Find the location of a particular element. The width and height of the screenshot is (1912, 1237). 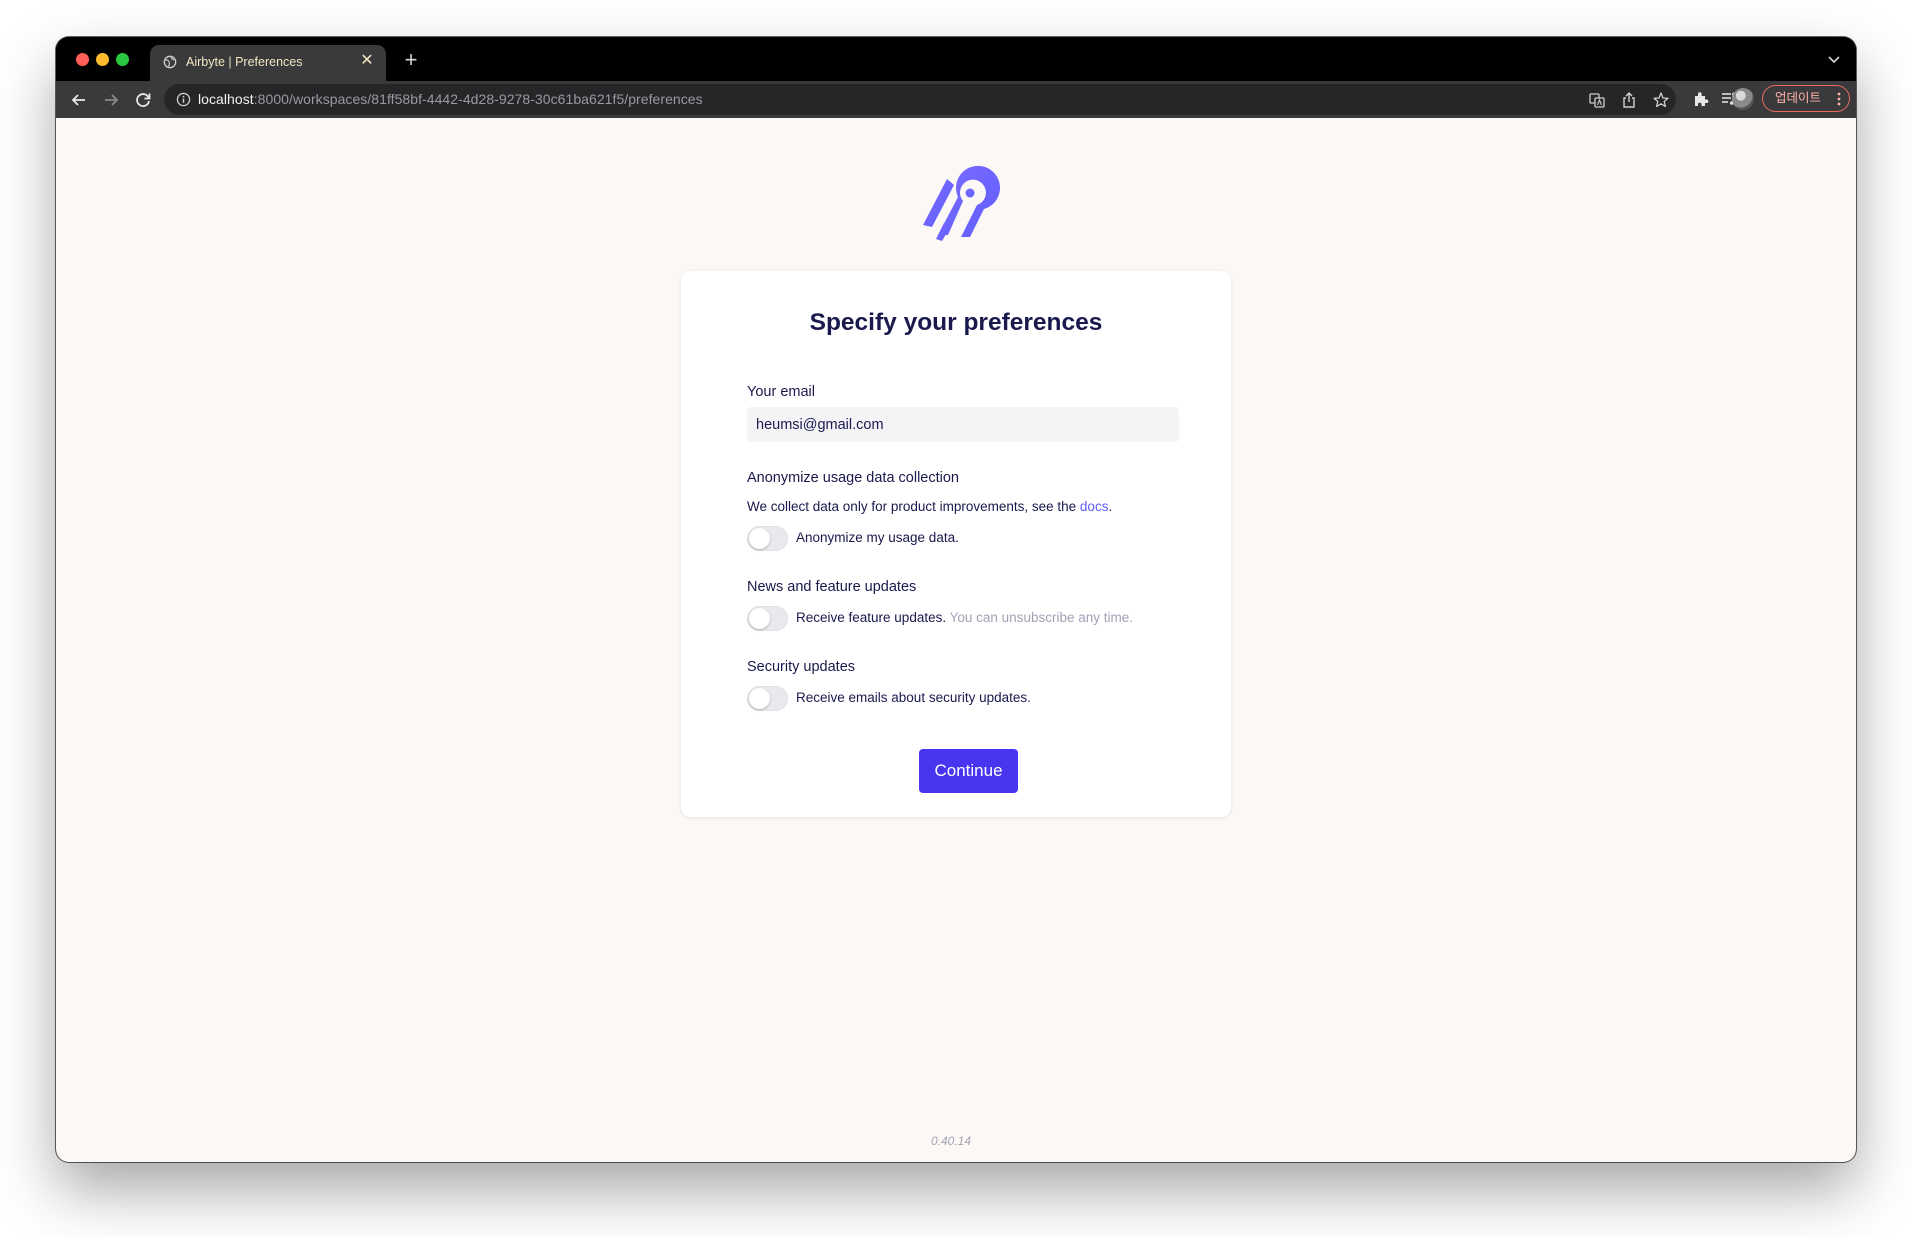

tab-title: Airbyte | Preferences is located at coordinates (244, 62).